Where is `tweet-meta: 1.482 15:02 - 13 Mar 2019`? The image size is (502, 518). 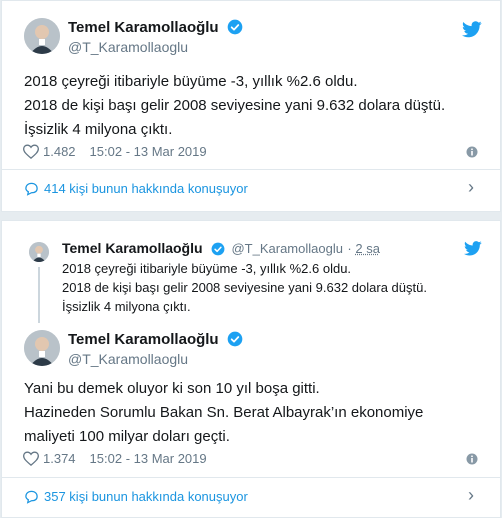 tweet-meta: 1.482 15:02 - 13 Mar 2019 is located at coordinates (115, 151).